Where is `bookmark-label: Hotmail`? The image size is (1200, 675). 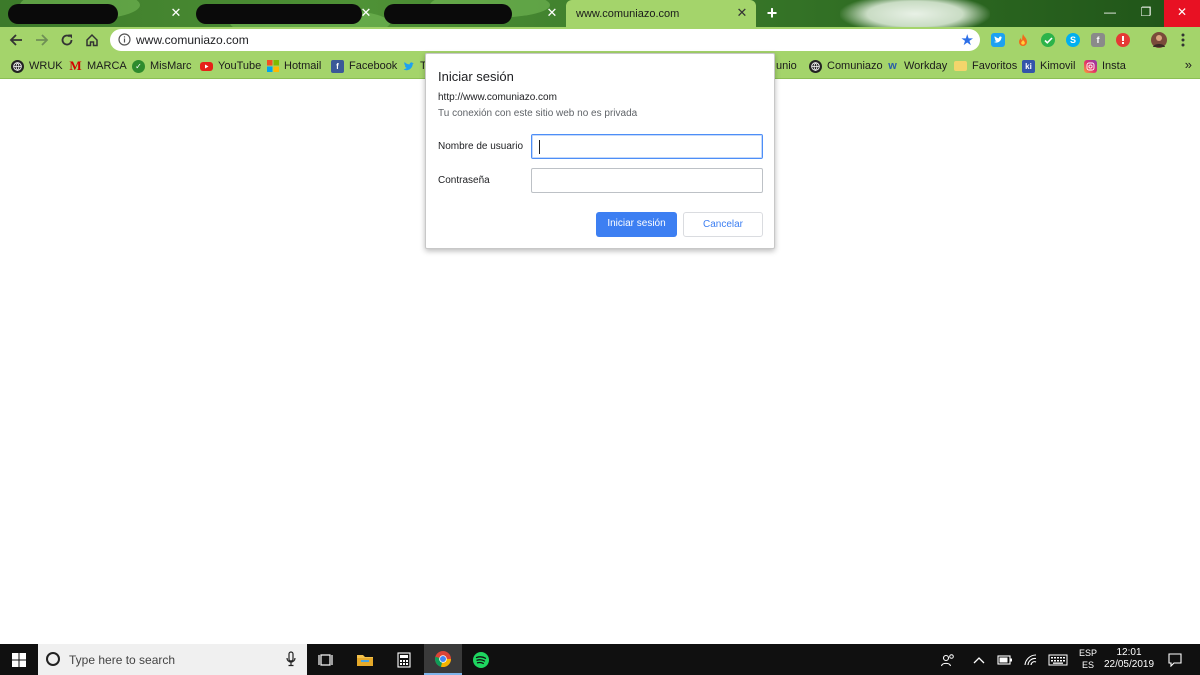 bookmark-label: Hotmail is located at coordinates (303, 66).